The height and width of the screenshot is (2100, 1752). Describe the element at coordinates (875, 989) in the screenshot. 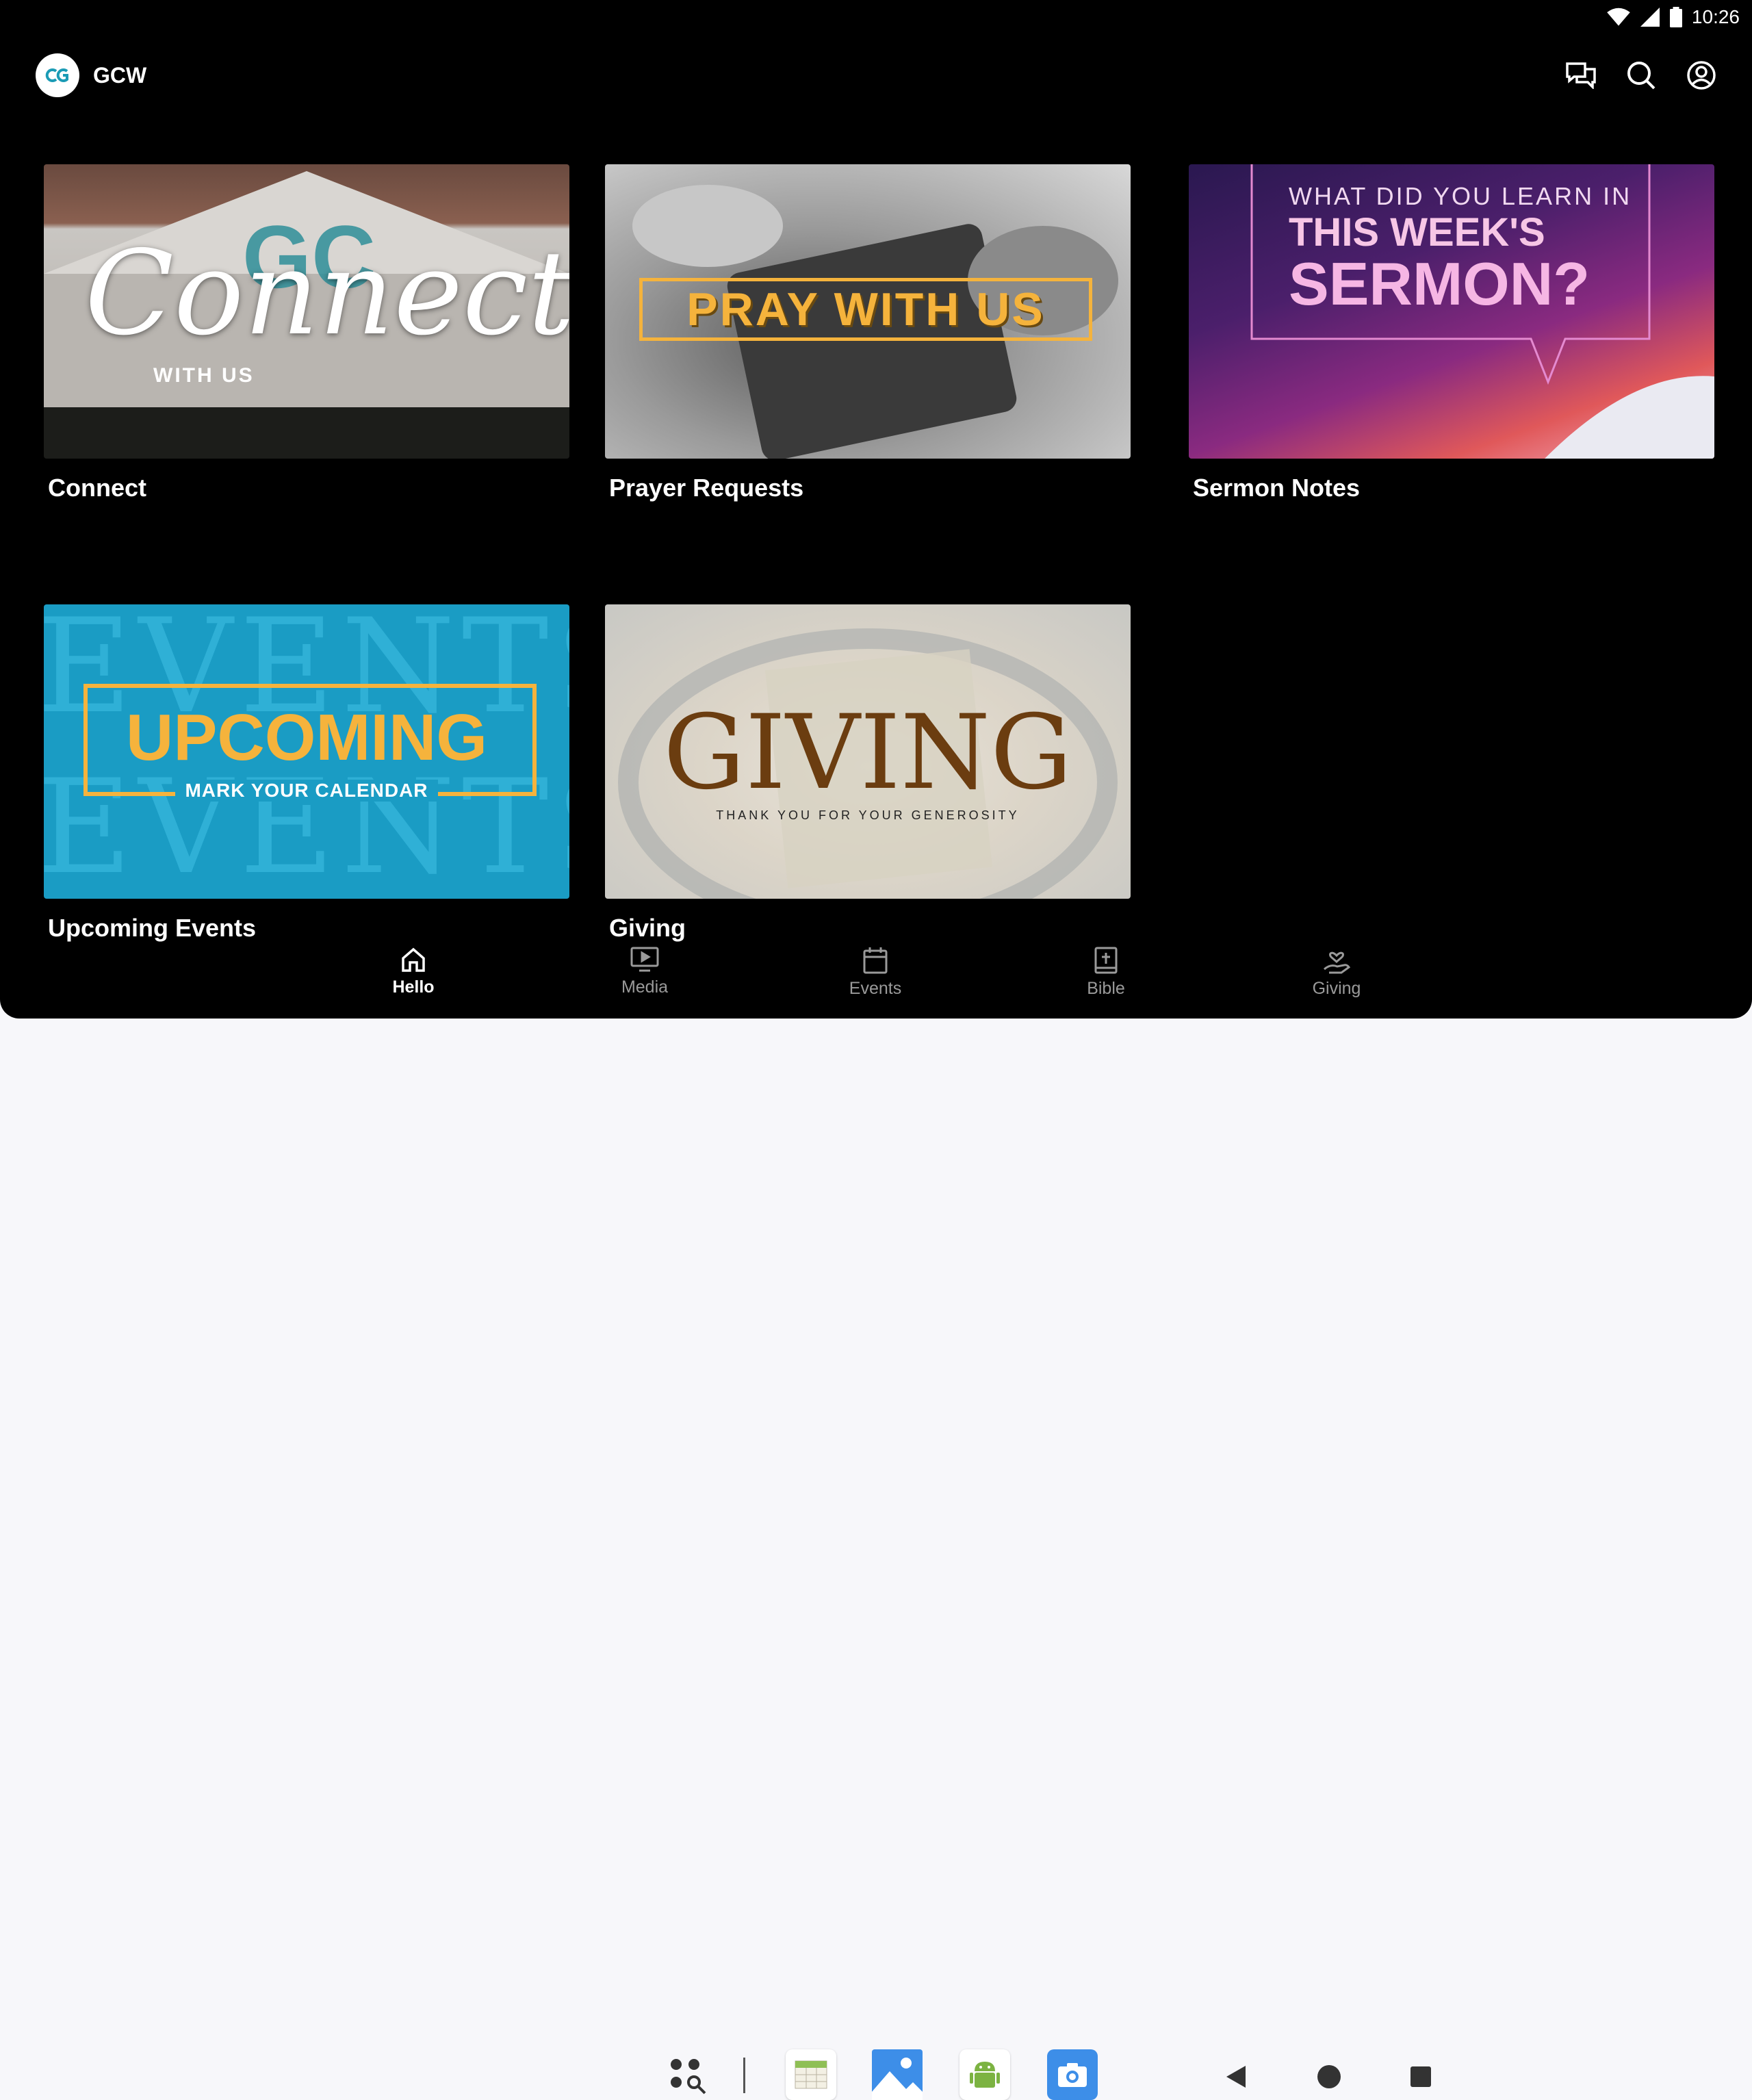

I see `nav-label: Events` at that location.